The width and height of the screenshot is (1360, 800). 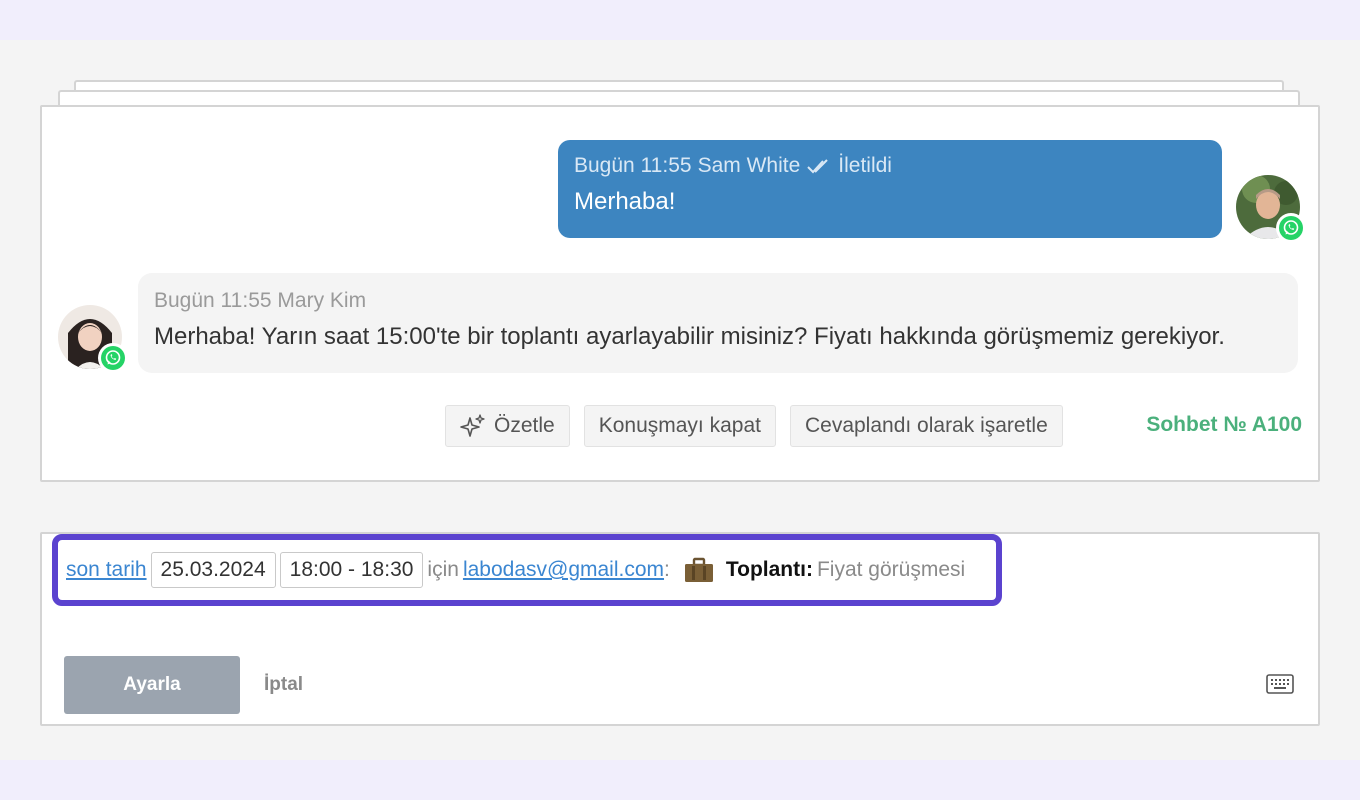 I want to click on avatar-mary-kim, so click(x=93, y=339).